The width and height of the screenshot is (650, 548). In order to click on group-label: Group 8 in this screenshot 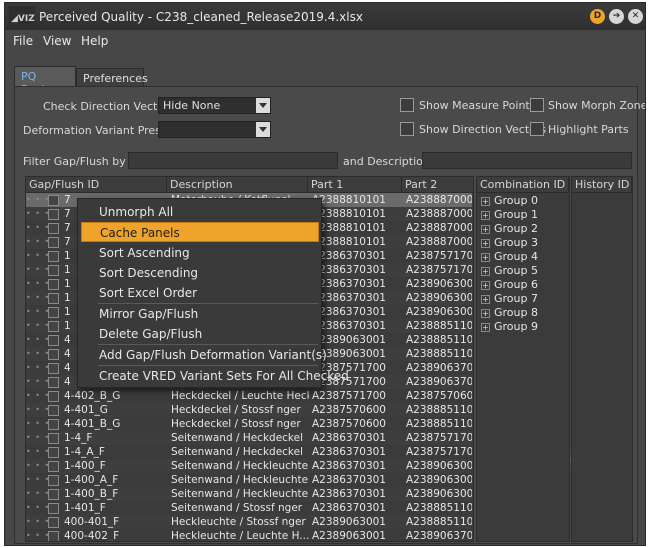, I will do `click(516, 312)`.